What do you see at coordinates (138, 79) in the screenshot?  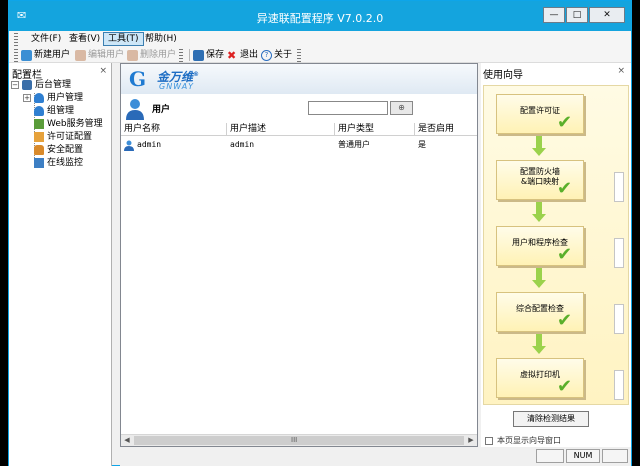 I see `brand-logo-icon: G` at bounding box center [138, 79].